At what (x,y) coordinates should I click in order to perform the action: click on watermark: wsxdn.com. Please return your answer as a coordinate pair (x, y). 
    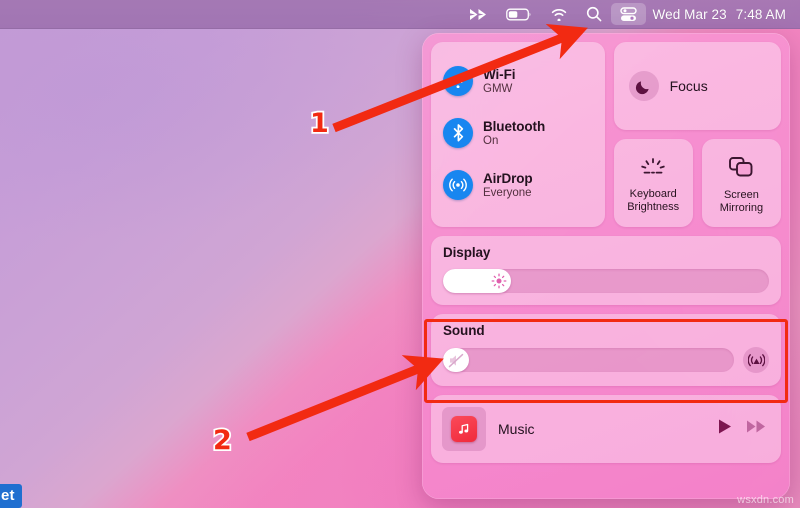
    Looking at the image, I should click on (765, 500).